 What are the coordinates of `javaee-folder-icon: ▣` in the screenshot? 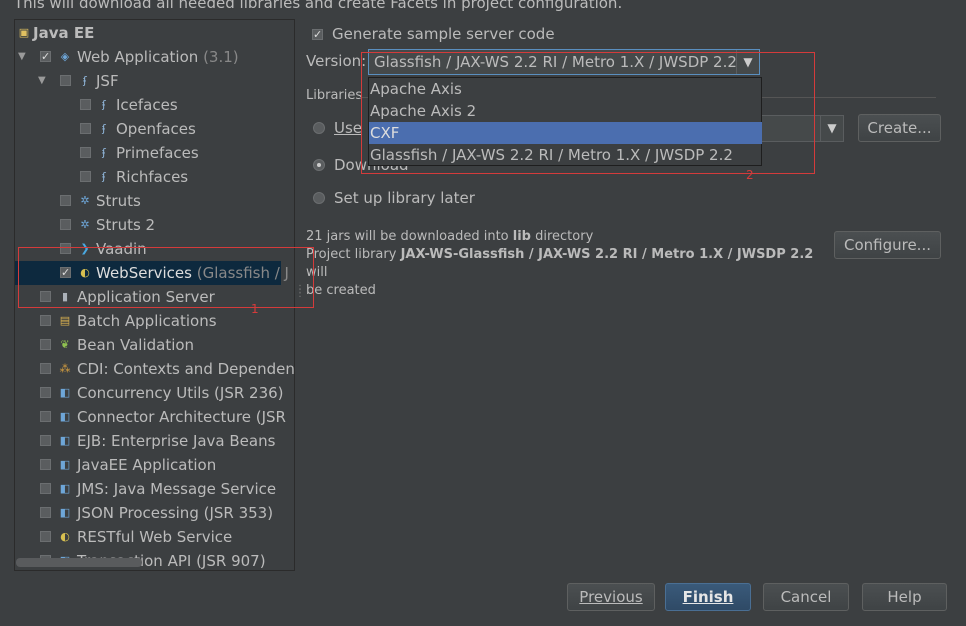 It's located at (24, 32).